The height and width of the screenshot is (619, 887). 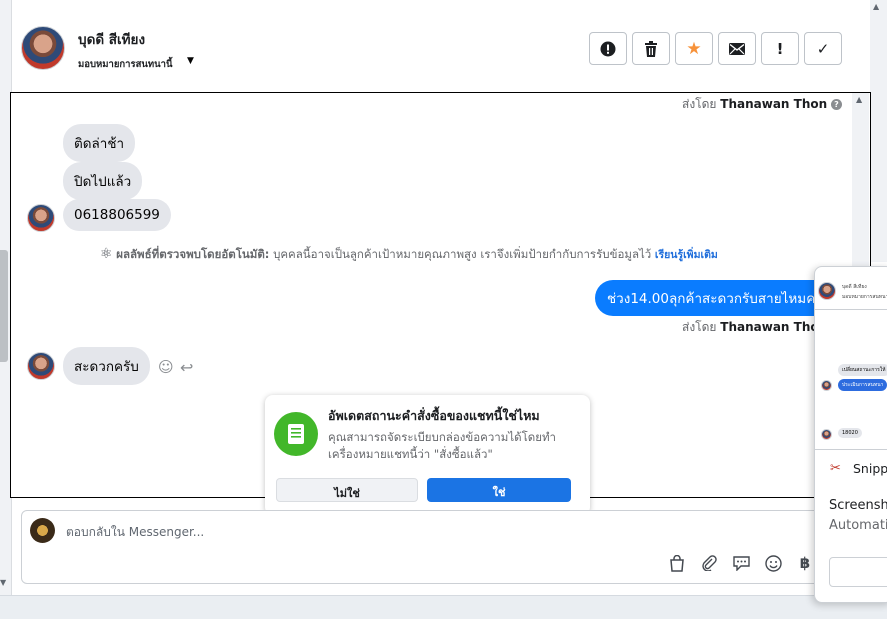 I want to click on atom-icon: ⚛, so click(x=106, y=254).